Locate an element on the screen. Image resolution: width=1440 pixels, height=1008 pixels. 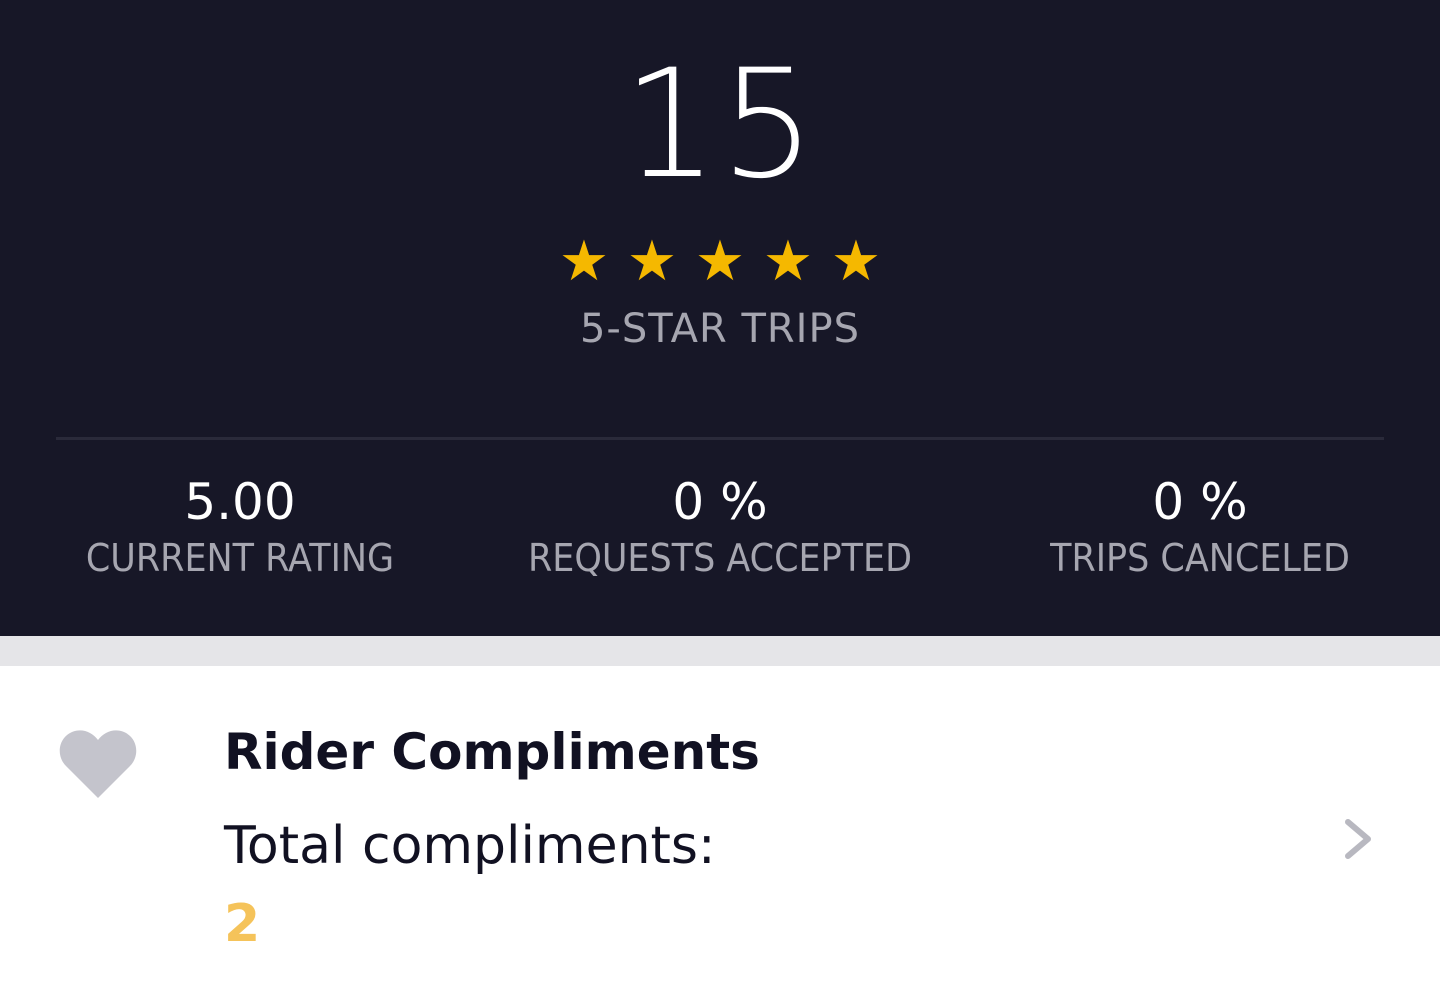
compliments-title: Rider Compliments is located at coordinates (492, 752).